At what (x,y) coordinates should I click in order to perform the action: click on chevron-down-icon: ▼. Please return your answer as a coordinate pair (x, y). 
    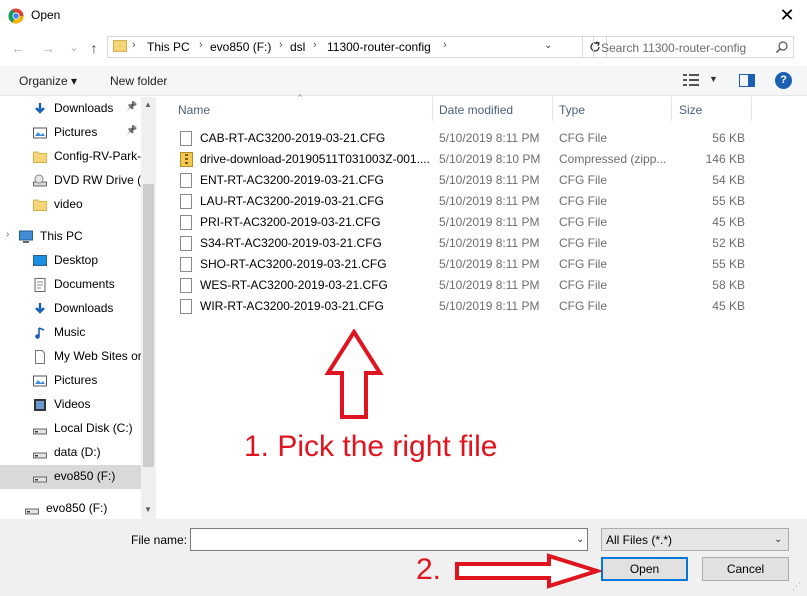
    Looking at the image, I should click on (713, 79).